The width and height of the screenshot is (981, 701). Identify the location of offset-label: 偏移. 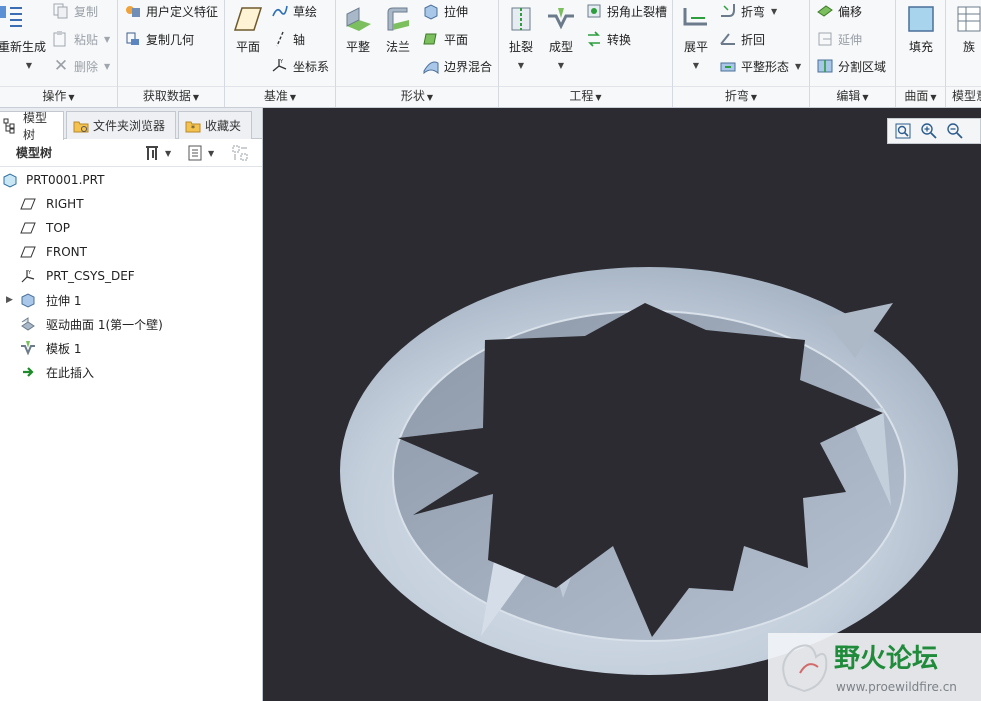
(850, 11).